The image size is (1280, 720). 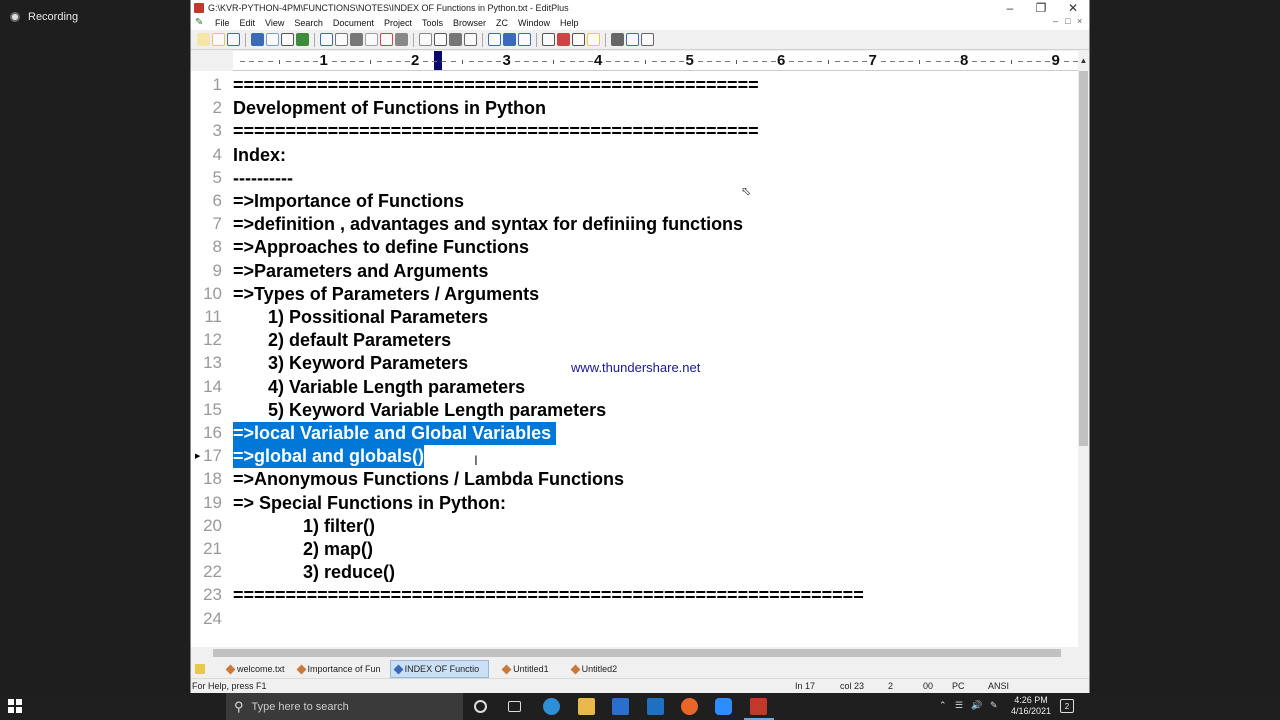 What do you see at coordinates (360, 271) in the screenshot?
I see `code-line: =>Parameters and Arguments` at bounding box center [360, 271].